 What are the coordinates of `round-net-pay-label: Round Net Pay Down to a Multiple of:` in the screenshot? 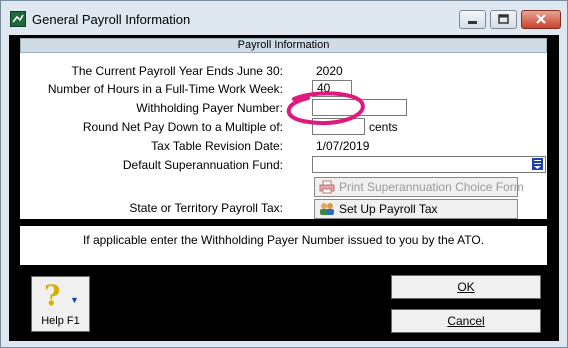 It's located at (182, 127).